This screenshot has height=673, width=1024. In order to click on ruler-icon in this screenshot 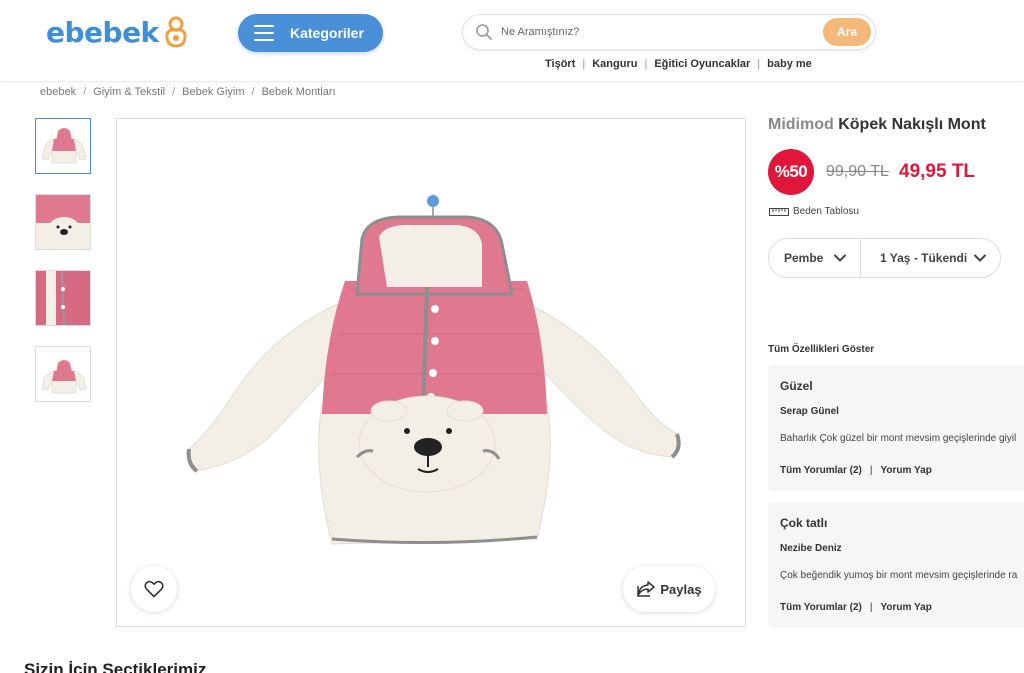, I will do `click(779, 211)`.